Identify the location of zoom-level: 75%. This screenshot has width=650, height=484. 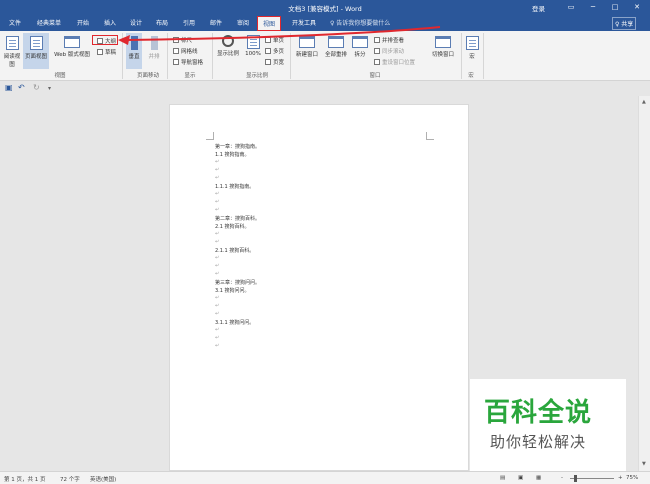
(632, 478).